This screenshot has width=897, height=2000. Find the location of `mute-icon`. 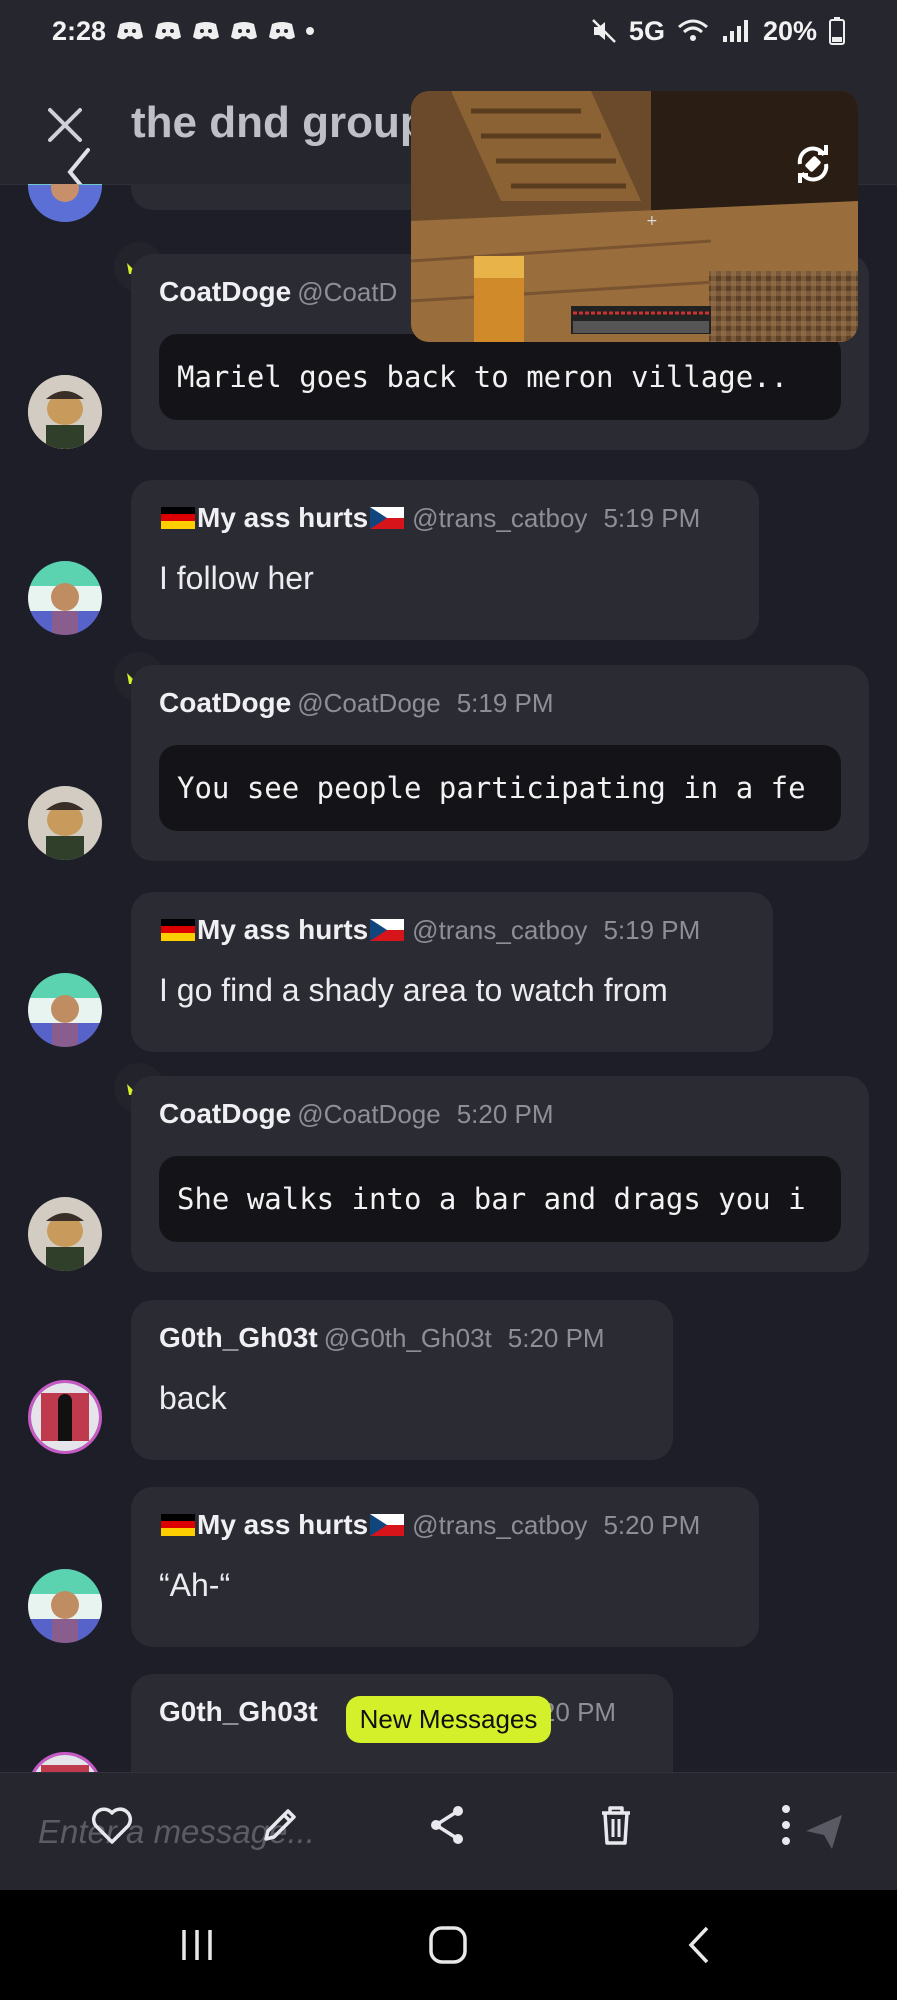

mute-icon is located at coordinates (604, 31).